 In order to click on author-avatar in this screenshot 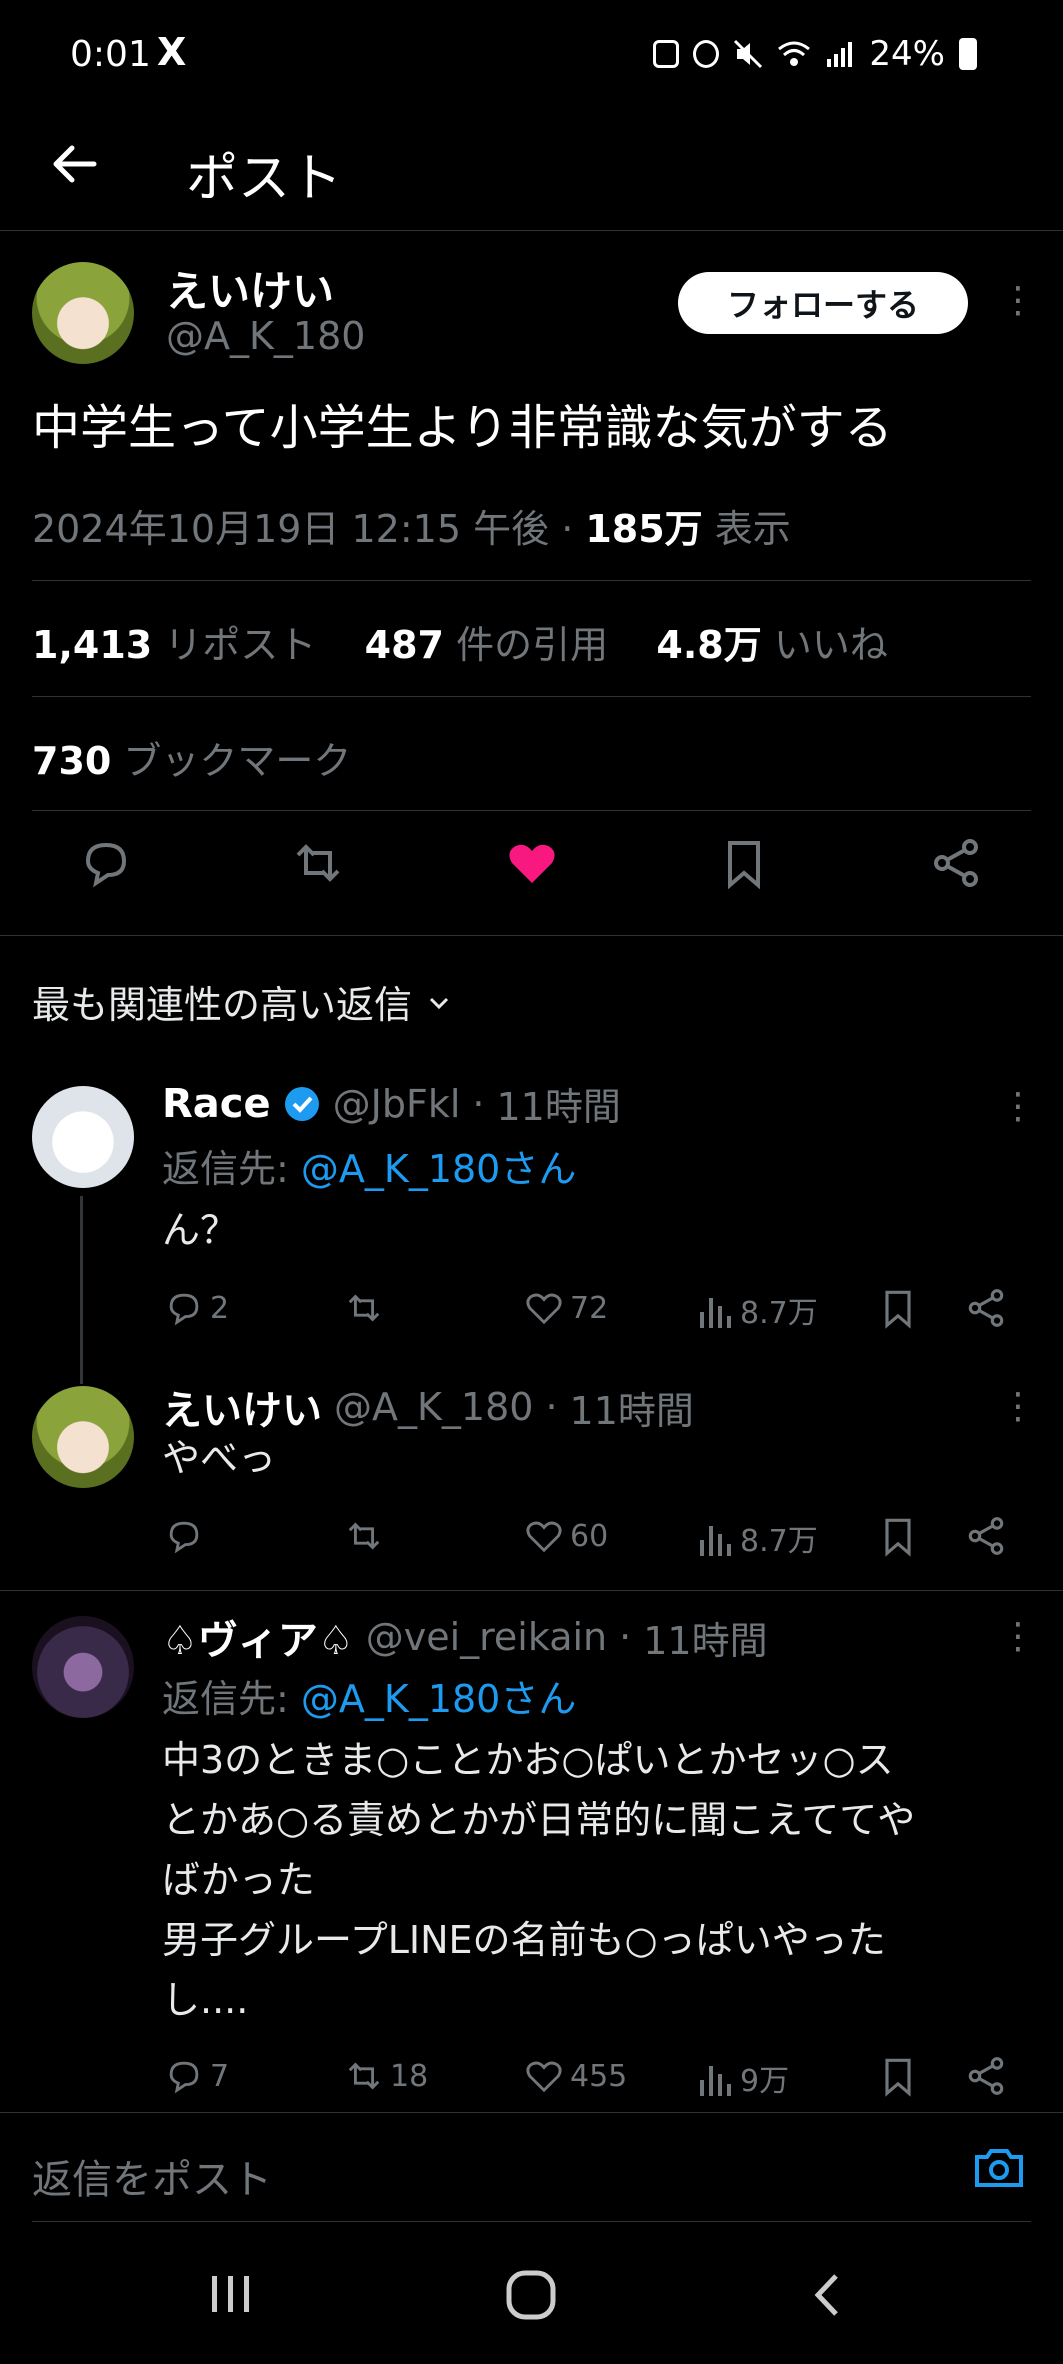, I will do `click(83, 313)`.